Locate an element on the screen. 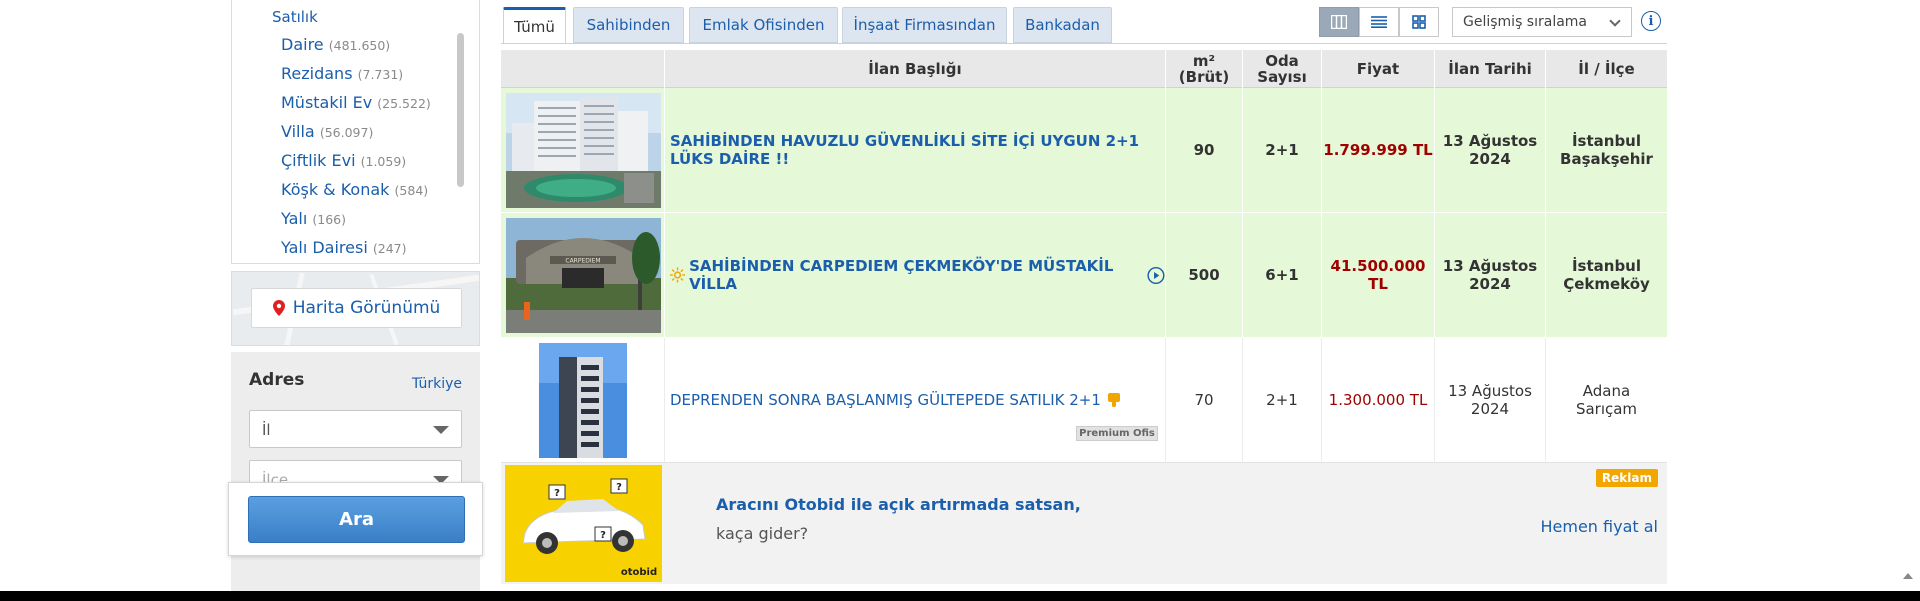 This screenshot has height=601, width=1920. tab-from-owner: Sahibinden is located at coordinates (628, 25).